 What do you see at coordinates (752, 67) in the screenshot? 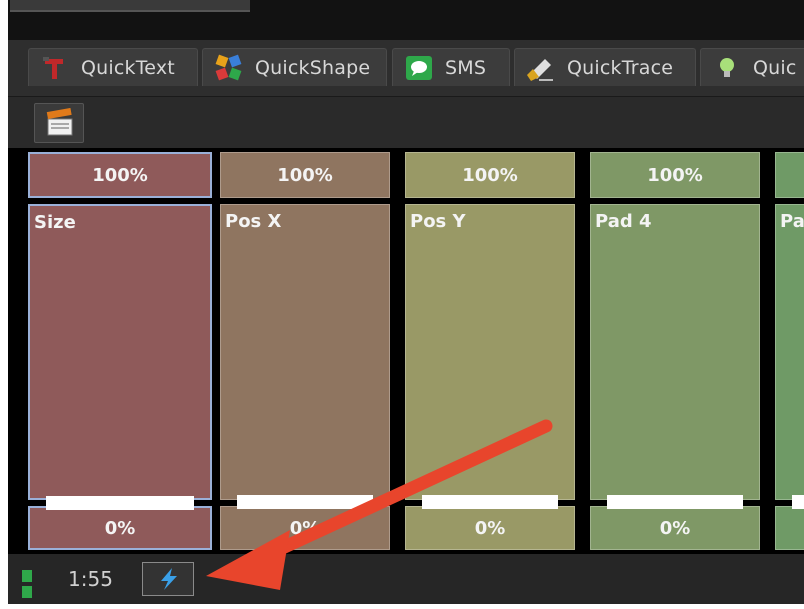
I see `tab-quic: Quic` at bounding box center [752, 67].